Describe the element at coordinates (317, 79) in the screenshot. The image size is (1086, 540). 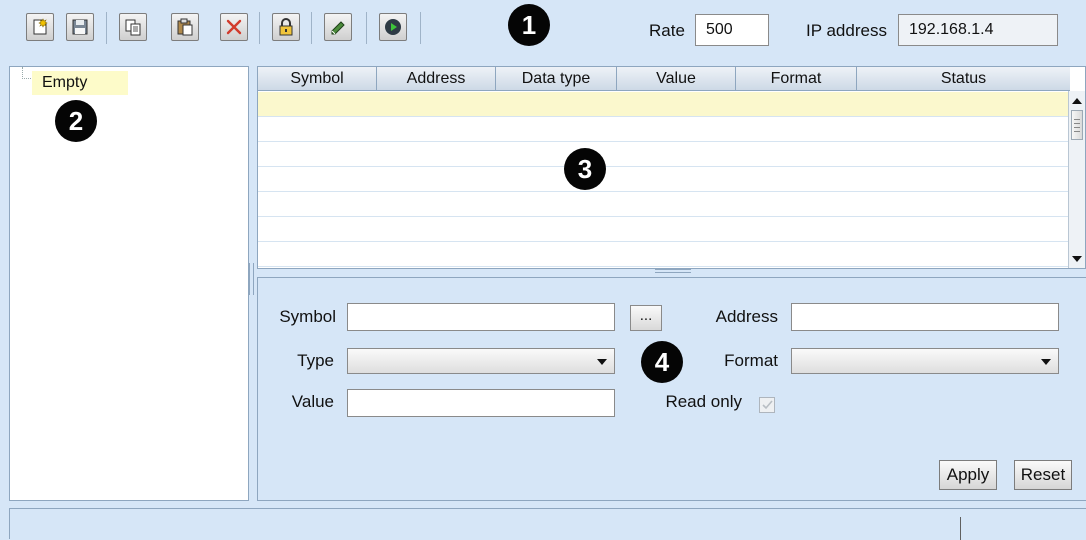
I see `column-header-symbol: Symbol` at that location.